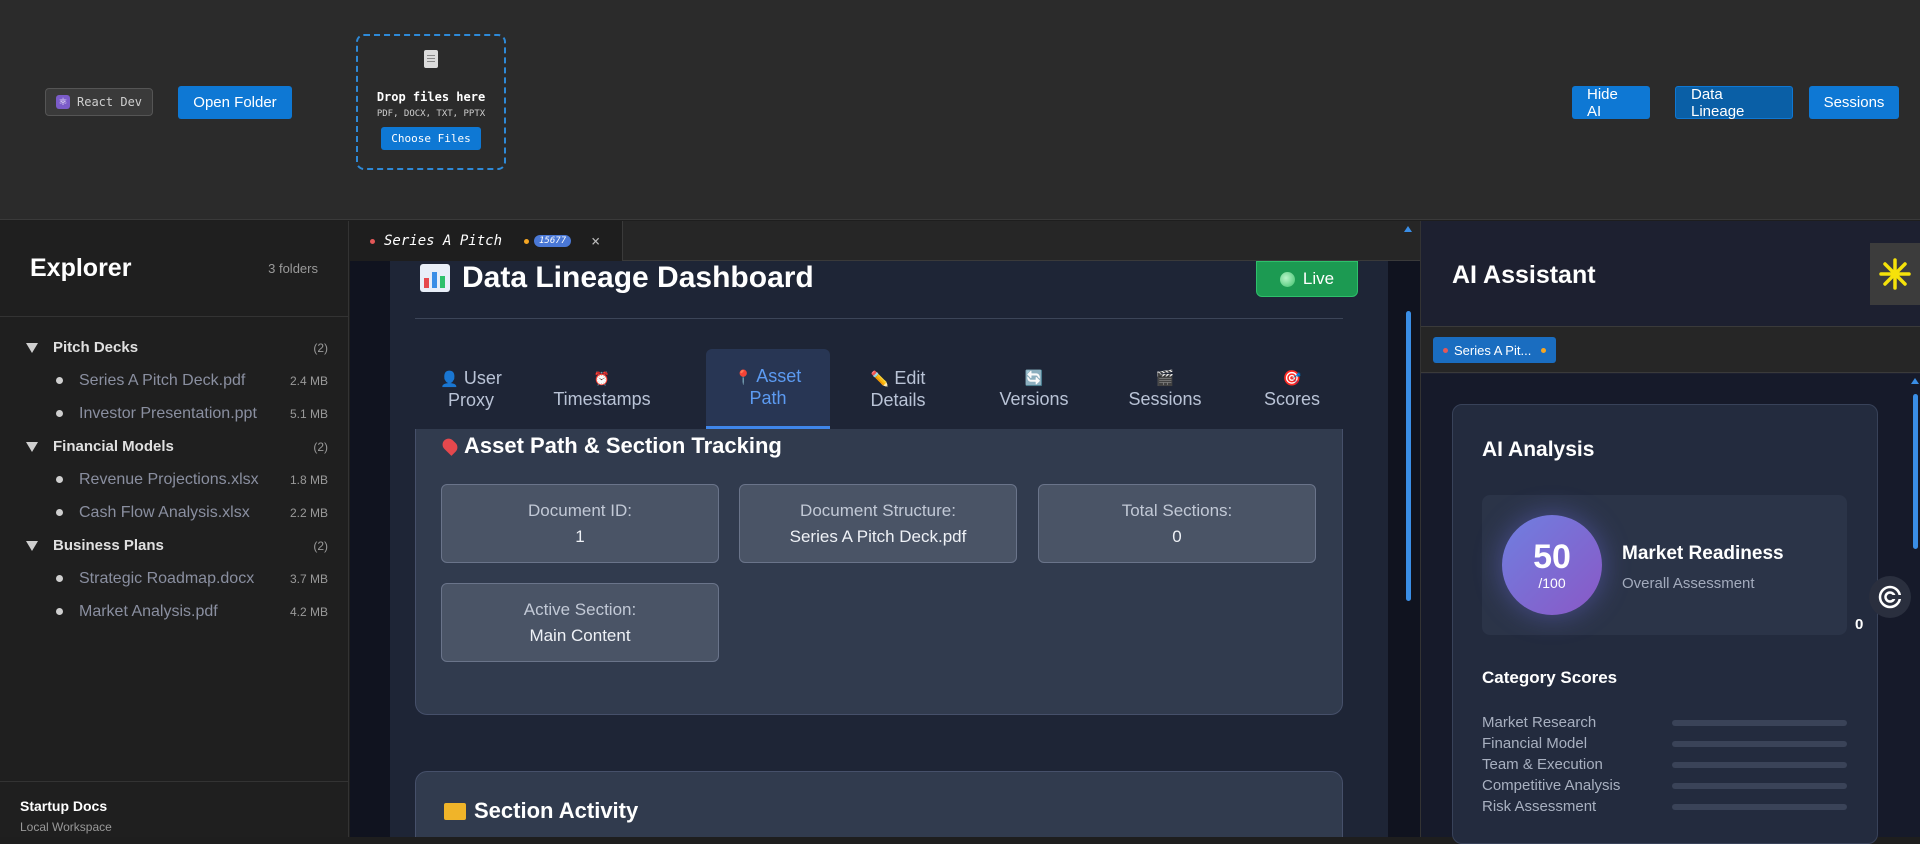 The width and height of the screenshot is (1920, 844). What do you see at coordinates (1177, 536) in the screenshot?
I see `card-value: 0` at bounding box center [1177, 536].